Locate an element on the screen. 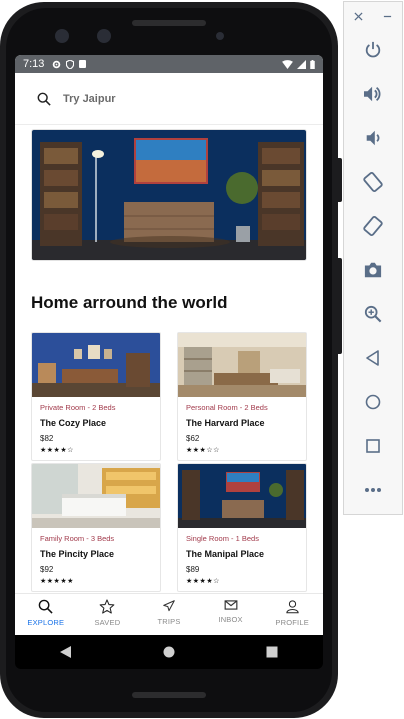  volume-down-icon is located at coordinates (373, 138).